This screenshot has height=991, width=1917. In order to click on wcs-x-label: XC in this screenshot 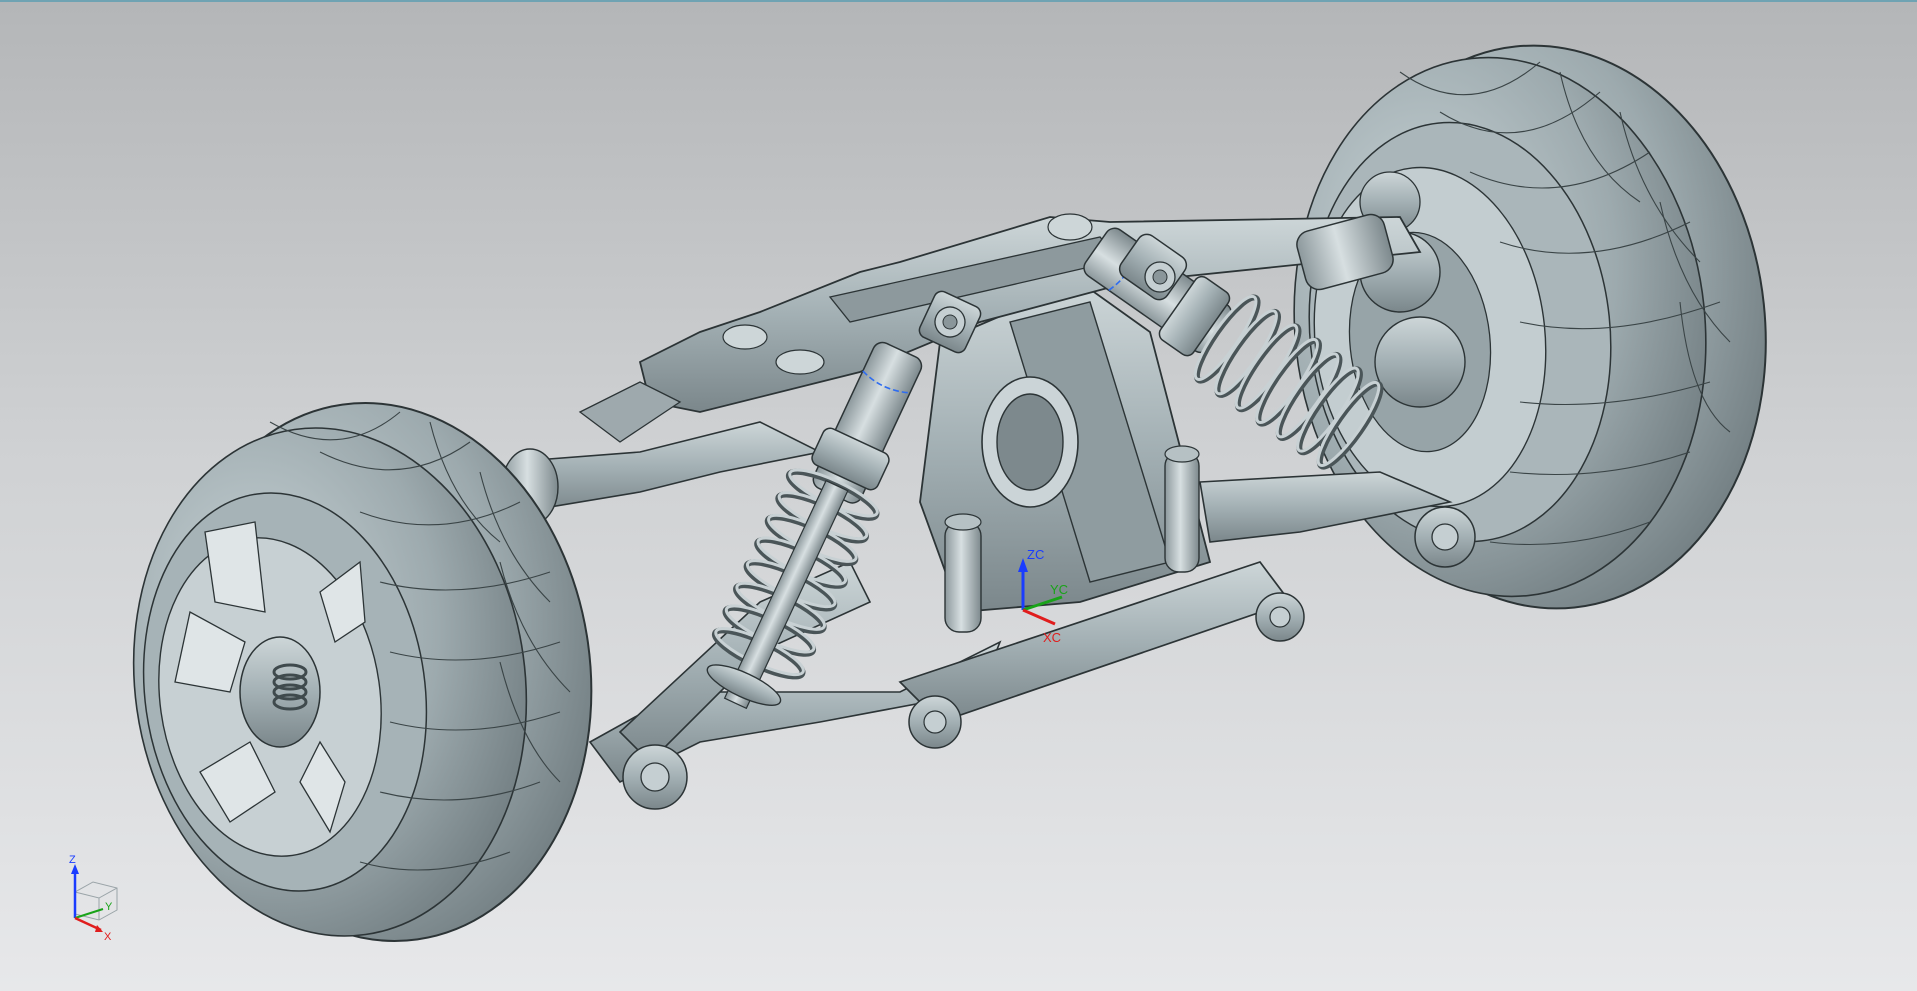, I will do `click(1052, 637)`.